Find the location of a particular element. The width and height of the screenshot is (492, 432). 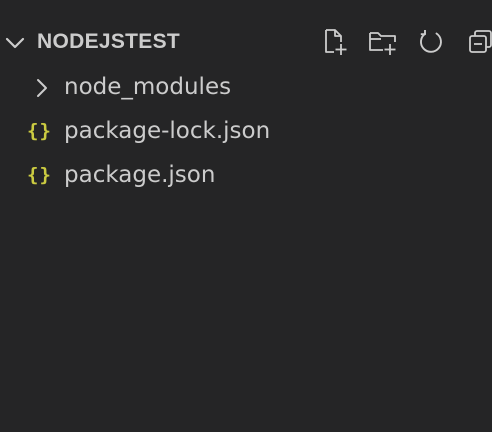

folder-title: NODEJSTEST is located at coordinates (109, 41).